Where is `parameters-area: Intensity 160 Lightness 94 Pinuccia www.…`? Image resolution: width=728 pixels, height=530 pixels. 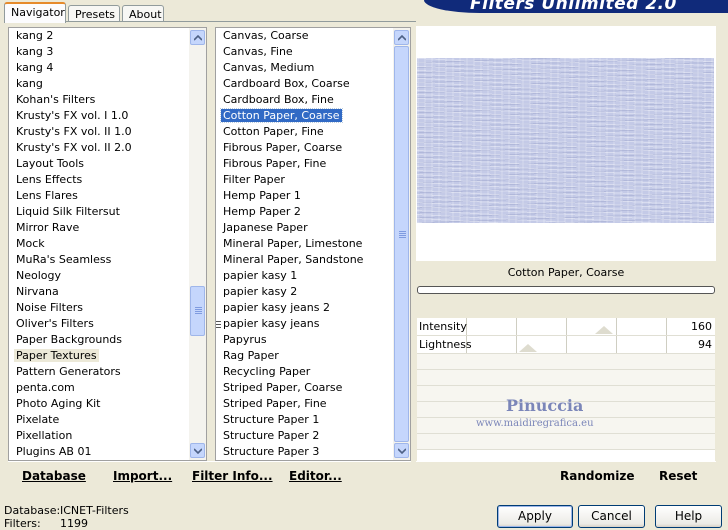 parameters-area: Intensity 160 Lightness 94 Pinuccia www.… is located at coordinates (566, 389).